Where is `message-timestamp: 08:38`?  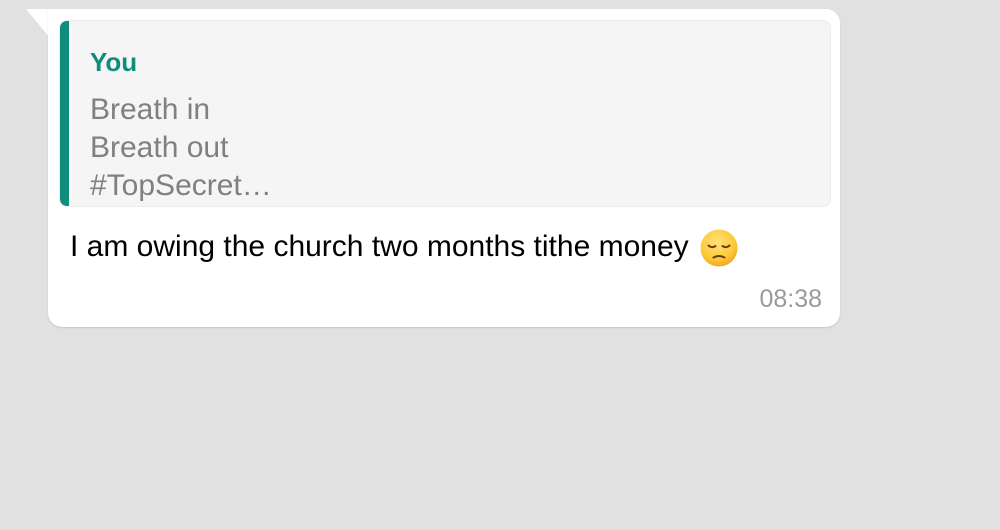 message-timestamp: 08:38 is located at coordinates (790, 299).